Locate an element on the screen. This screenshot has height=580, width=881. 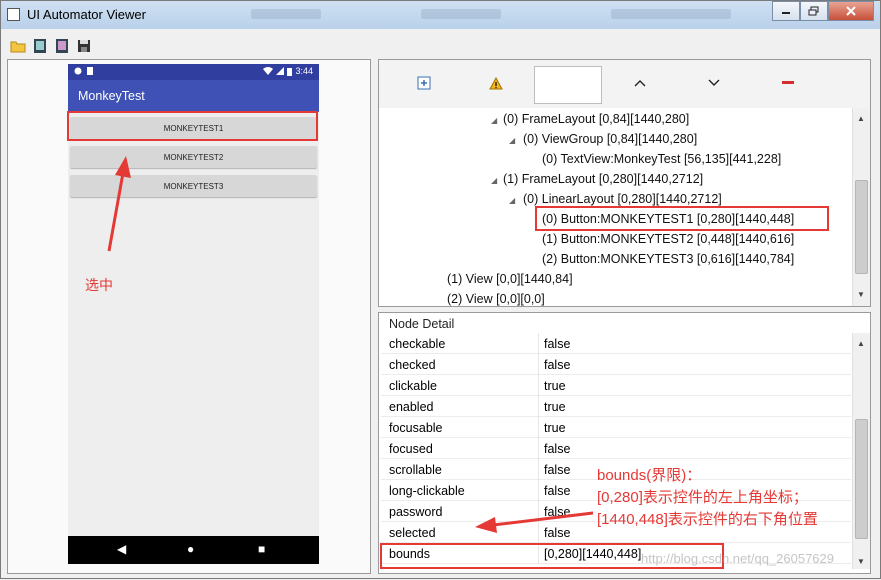
bounds-annotation-title: bounds(界限)： is located at coordinates (649, 475).